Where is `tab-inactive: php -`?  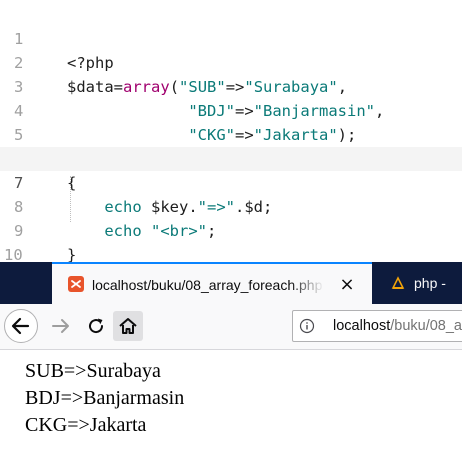
tab-inactive: php - is located at coordinates (421, 283).